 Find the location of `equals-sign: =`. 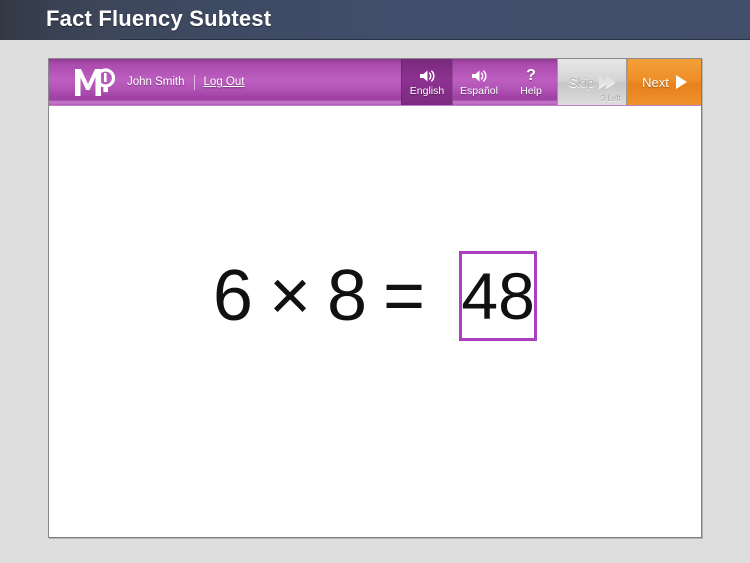

equals-sign: = is located at coordinates (404, 296).